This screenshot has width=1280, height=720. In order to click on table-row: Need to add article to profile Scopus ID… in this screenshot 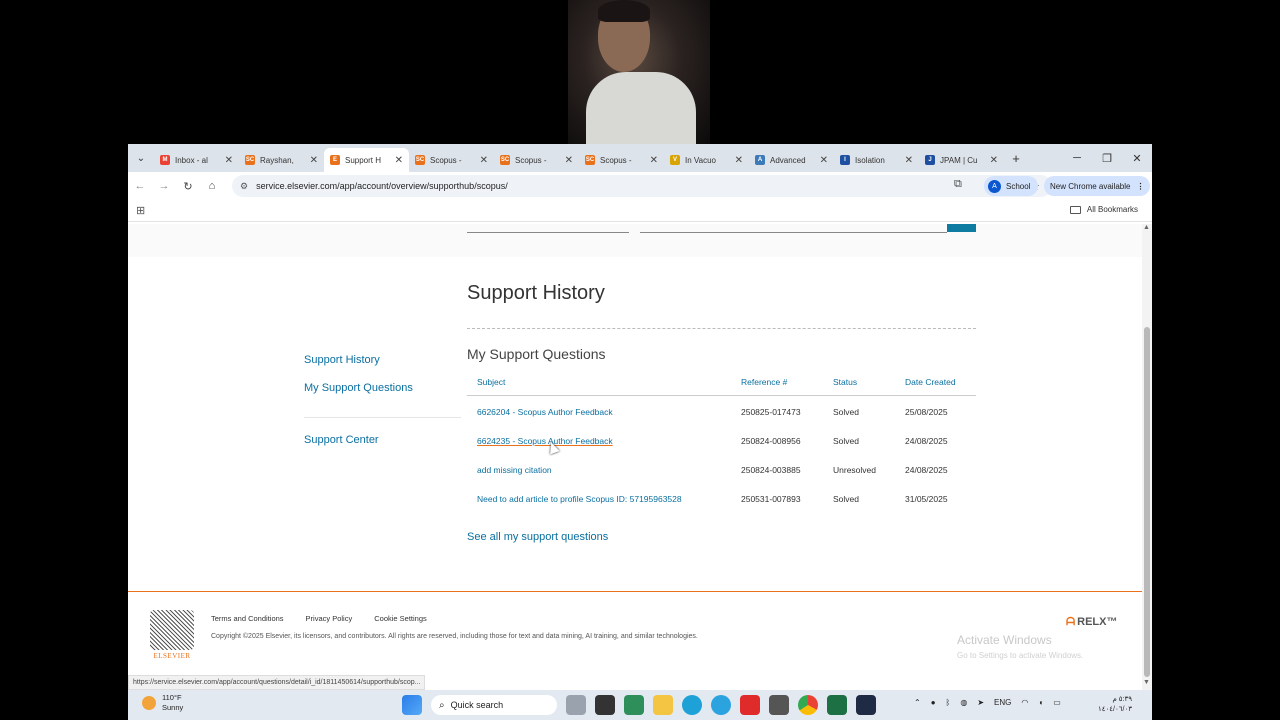, I will do `click(721, 497)`.